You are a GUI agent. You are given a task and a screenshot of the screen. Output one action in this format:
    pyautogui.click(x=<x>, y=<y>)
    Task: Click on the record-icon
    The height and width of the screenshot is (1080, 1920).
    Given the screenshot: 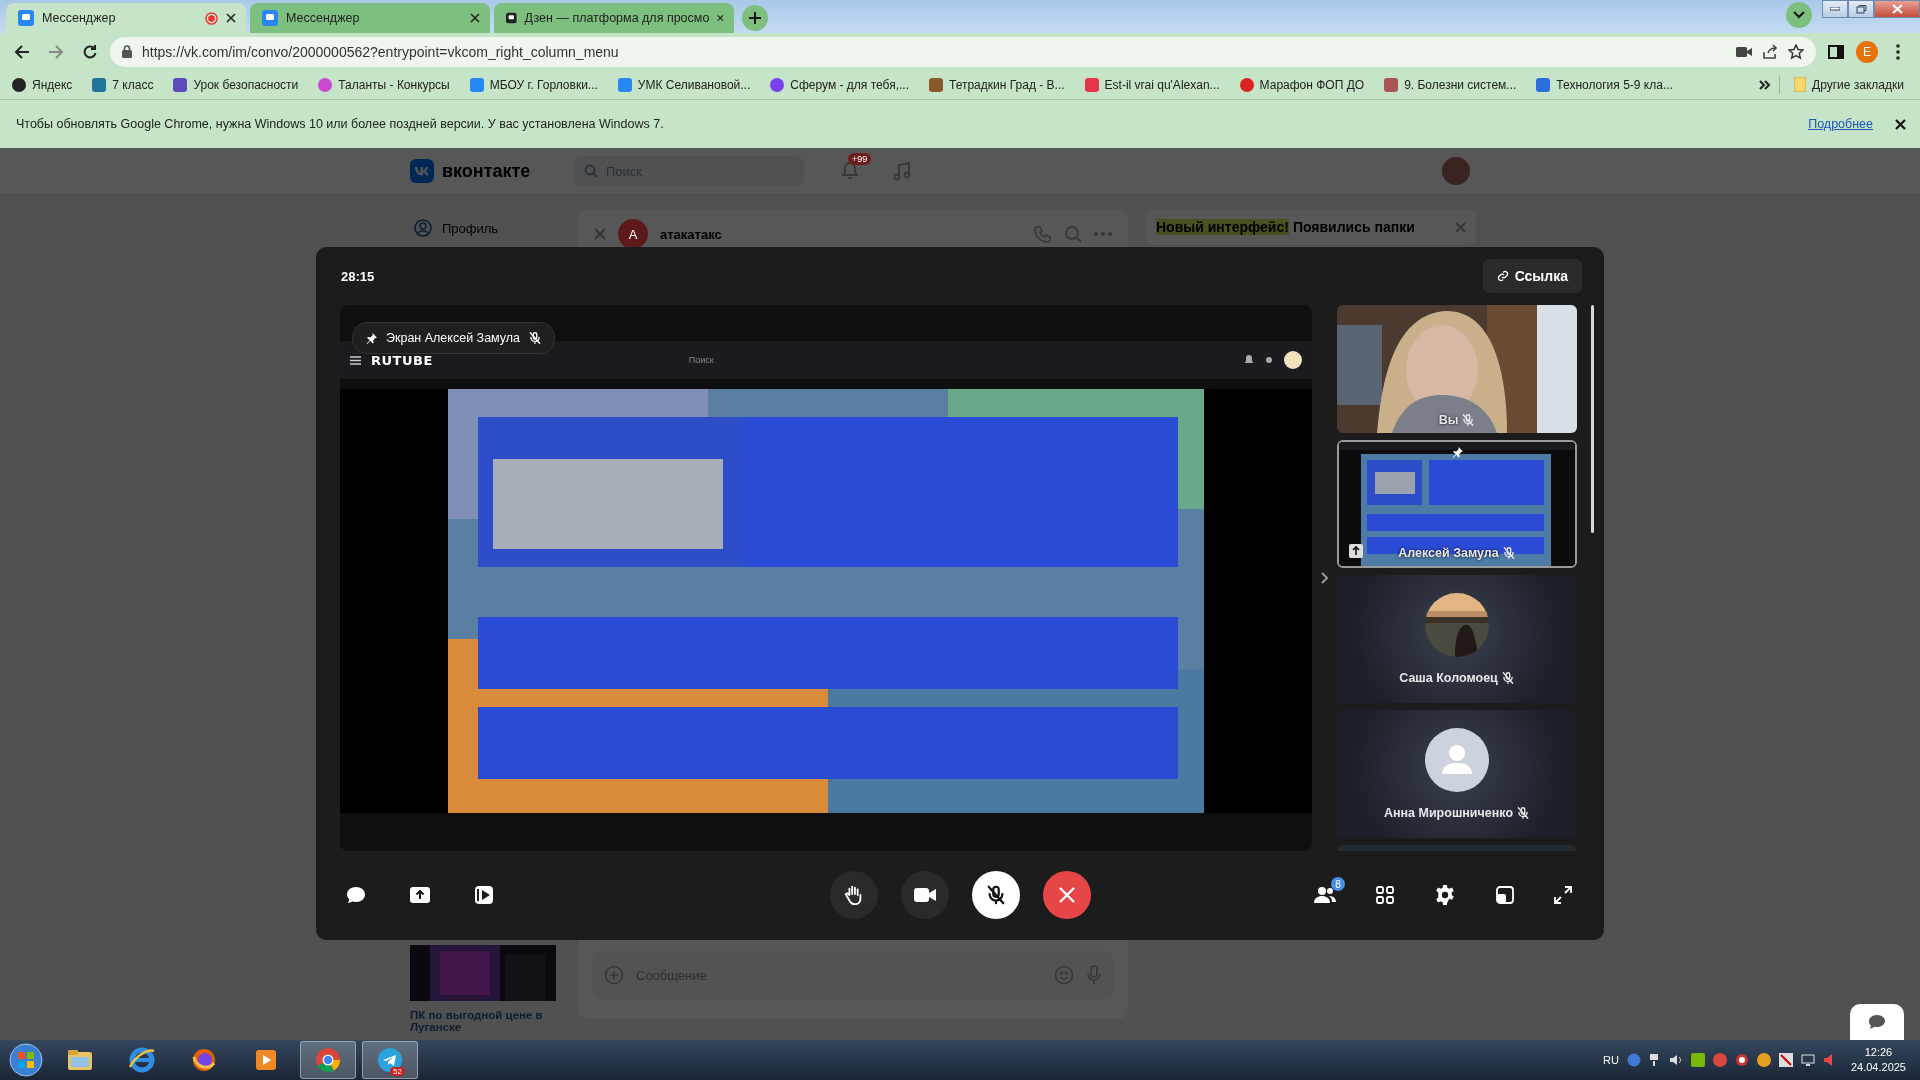 What is the action you would take?
    pyautogui.click(x=484, y=895)
    